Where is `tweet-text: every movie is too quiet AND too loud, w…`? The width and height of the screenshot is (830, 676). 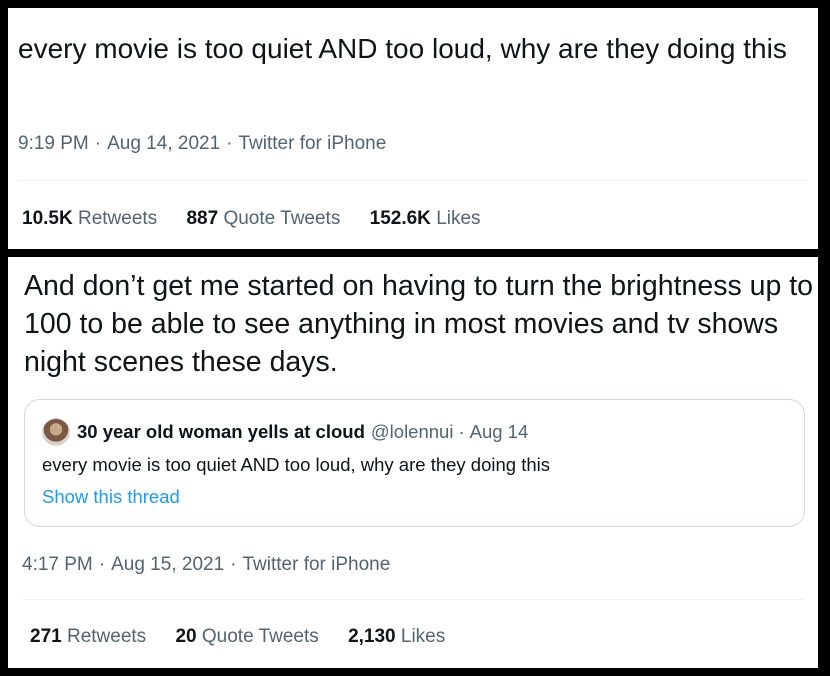 tweet-text: every movie is too quiet AND too loud, w… is located at coordinates (402, 48).